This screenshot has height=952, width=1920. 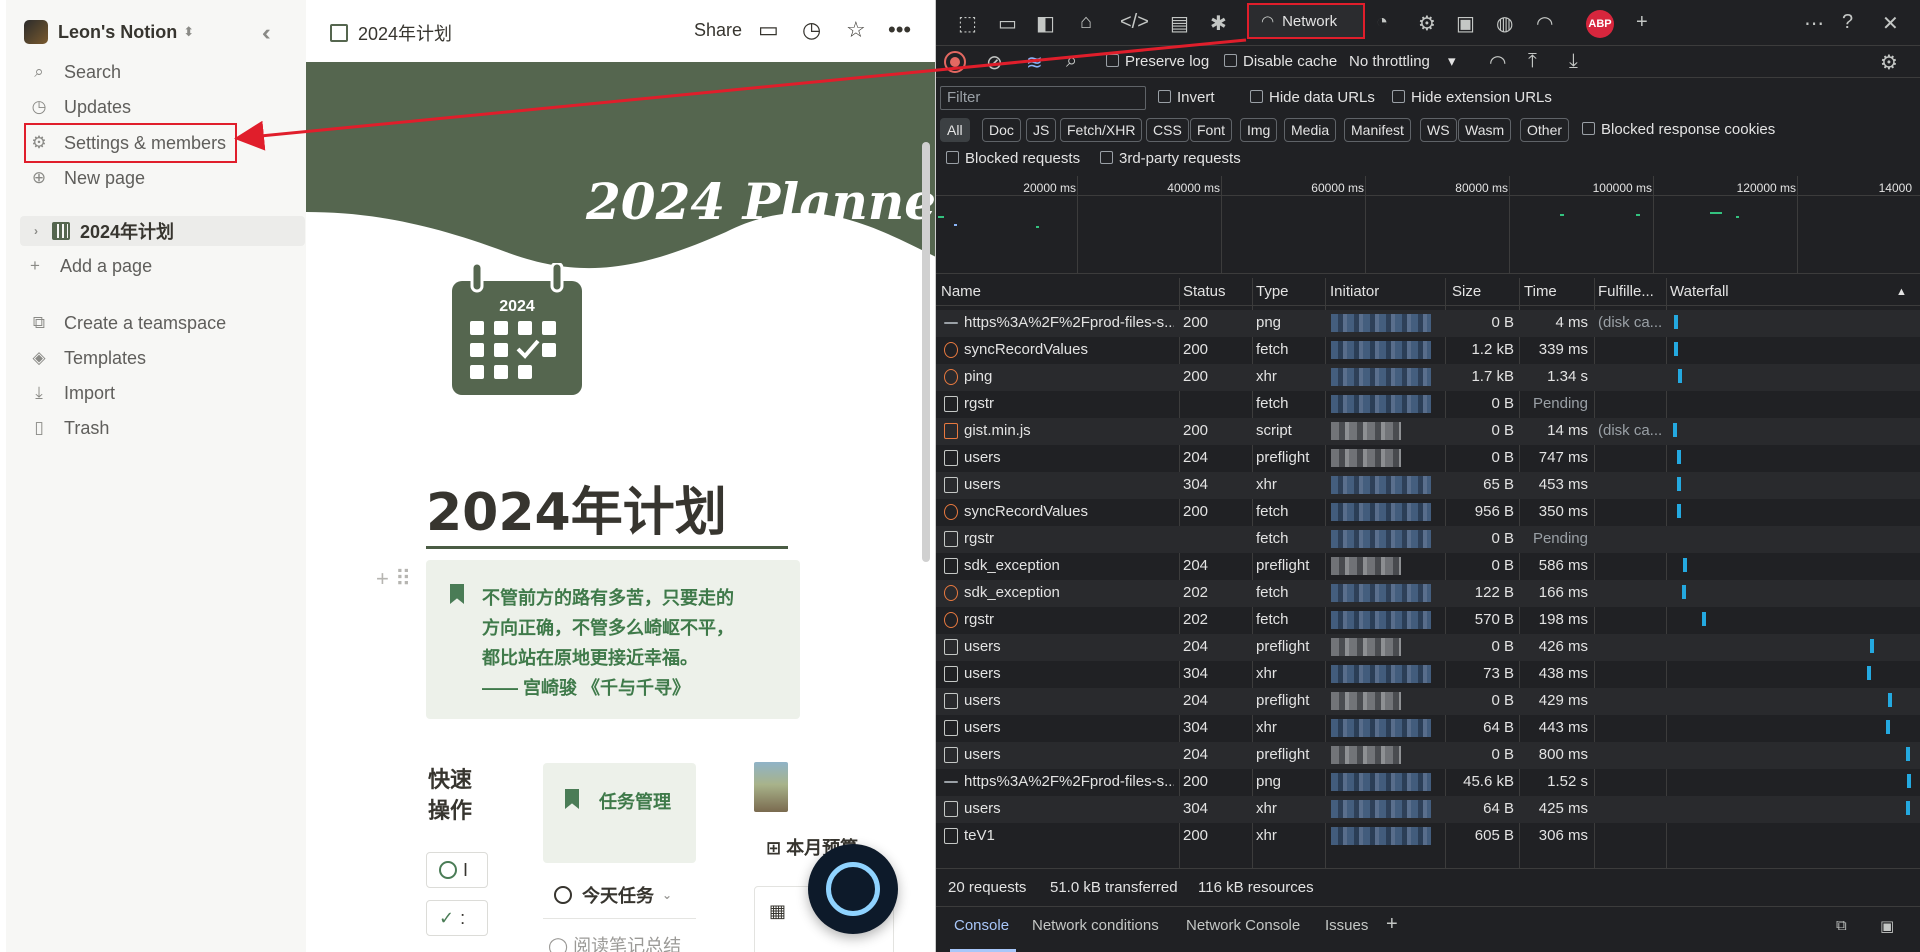 I want to click on share-button: Share, so click(x=718, y=30).